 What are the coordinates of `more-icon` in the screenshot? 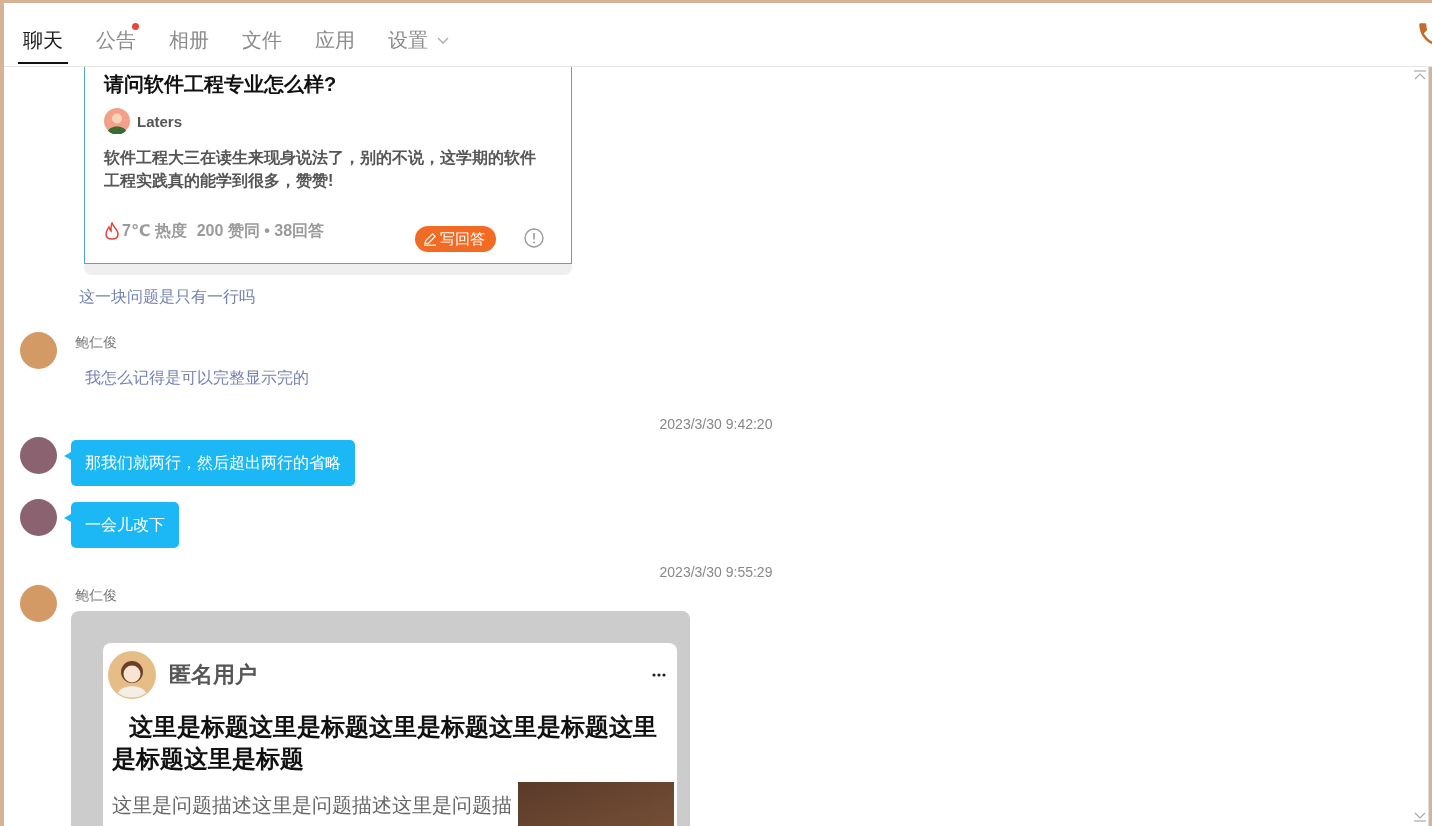 It's located at (659, 675).